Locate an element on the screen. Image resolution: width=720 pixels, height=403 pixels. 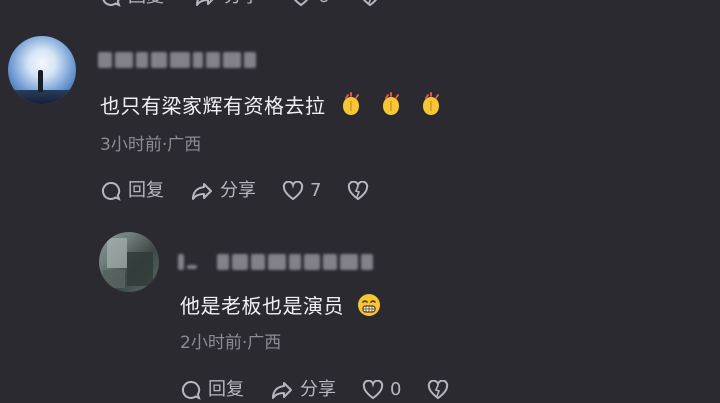
like-button: 7 is located at coordinates (301, 191).